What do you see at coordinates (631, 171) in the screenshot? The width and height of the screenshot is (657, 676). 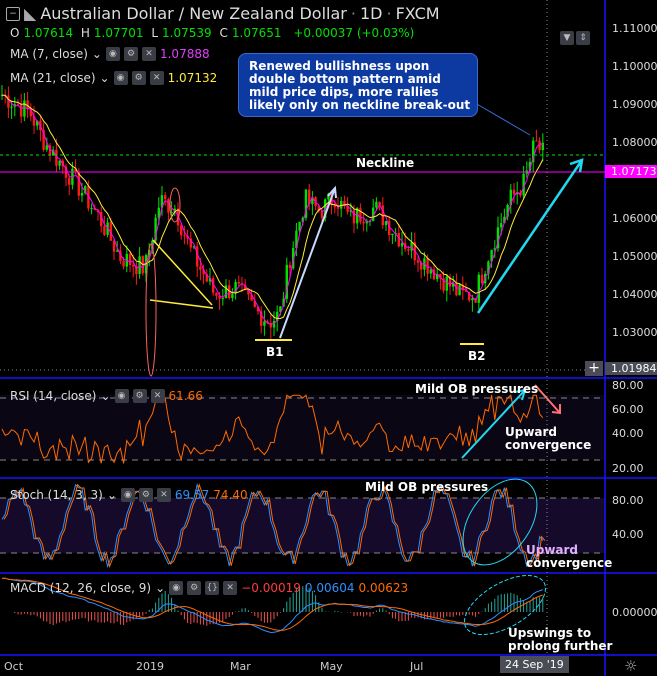 I see `neckline-price-label: 1.07173` at bounding box center [631, 171].